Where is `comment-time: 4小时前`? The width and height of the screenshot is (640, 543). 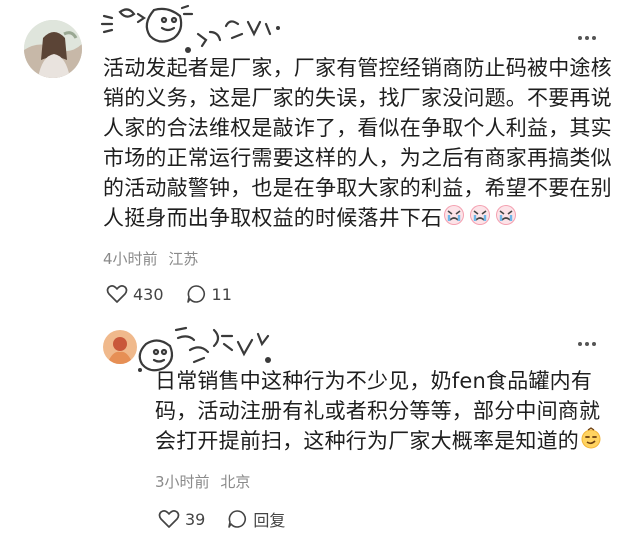 comment-time: 4小时前 is located at coordinates (130, 259).